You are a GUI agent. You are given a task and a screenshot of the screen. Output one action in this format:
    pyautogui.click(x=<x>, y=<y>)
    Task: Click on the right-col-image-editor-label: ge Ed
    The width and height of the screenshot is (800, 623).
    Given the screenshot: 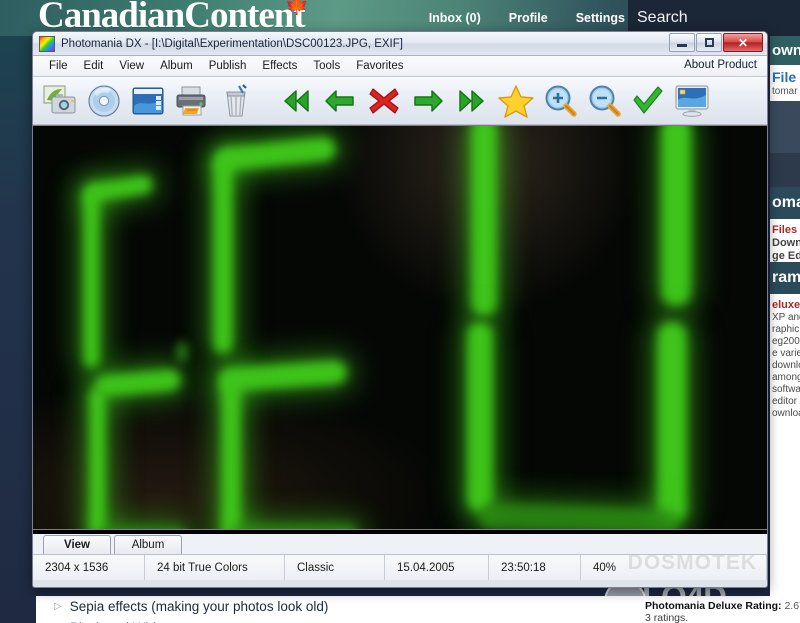 What is the action you would take?
    pyautogui.click(x=785, y=255)
    